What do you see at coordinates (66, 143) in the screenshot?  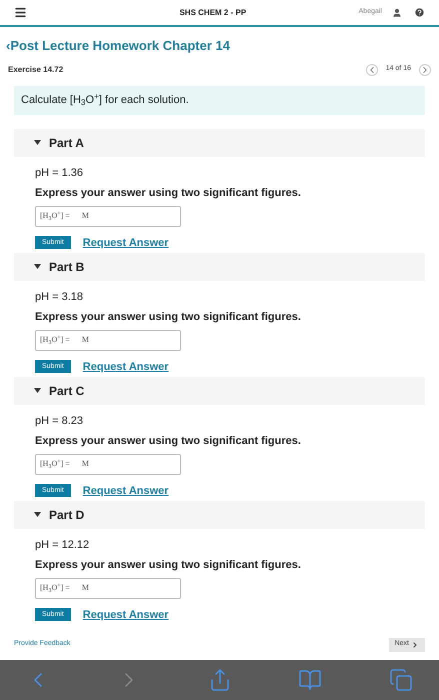 I see `part-title: Part A` at bounding box center [66, 143].